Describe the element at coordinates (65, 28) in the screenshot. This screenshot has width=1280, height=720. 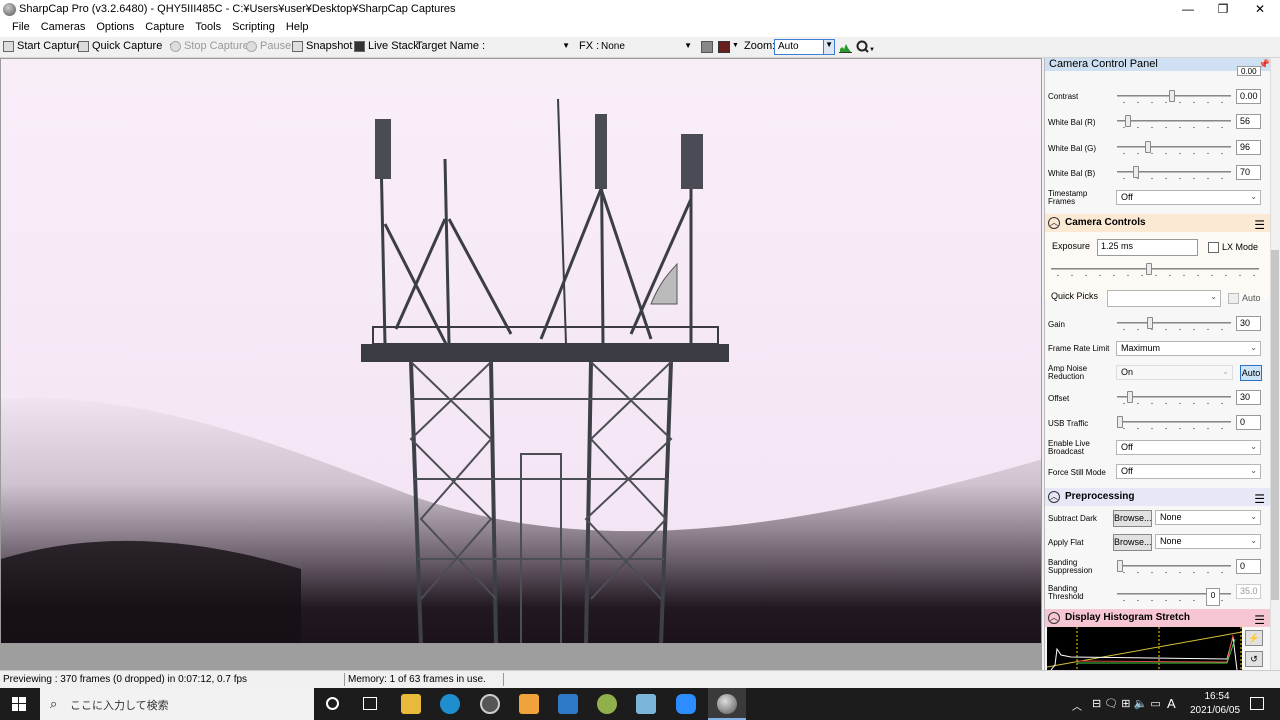
I see `menu-cameras: Cameras` at that location.